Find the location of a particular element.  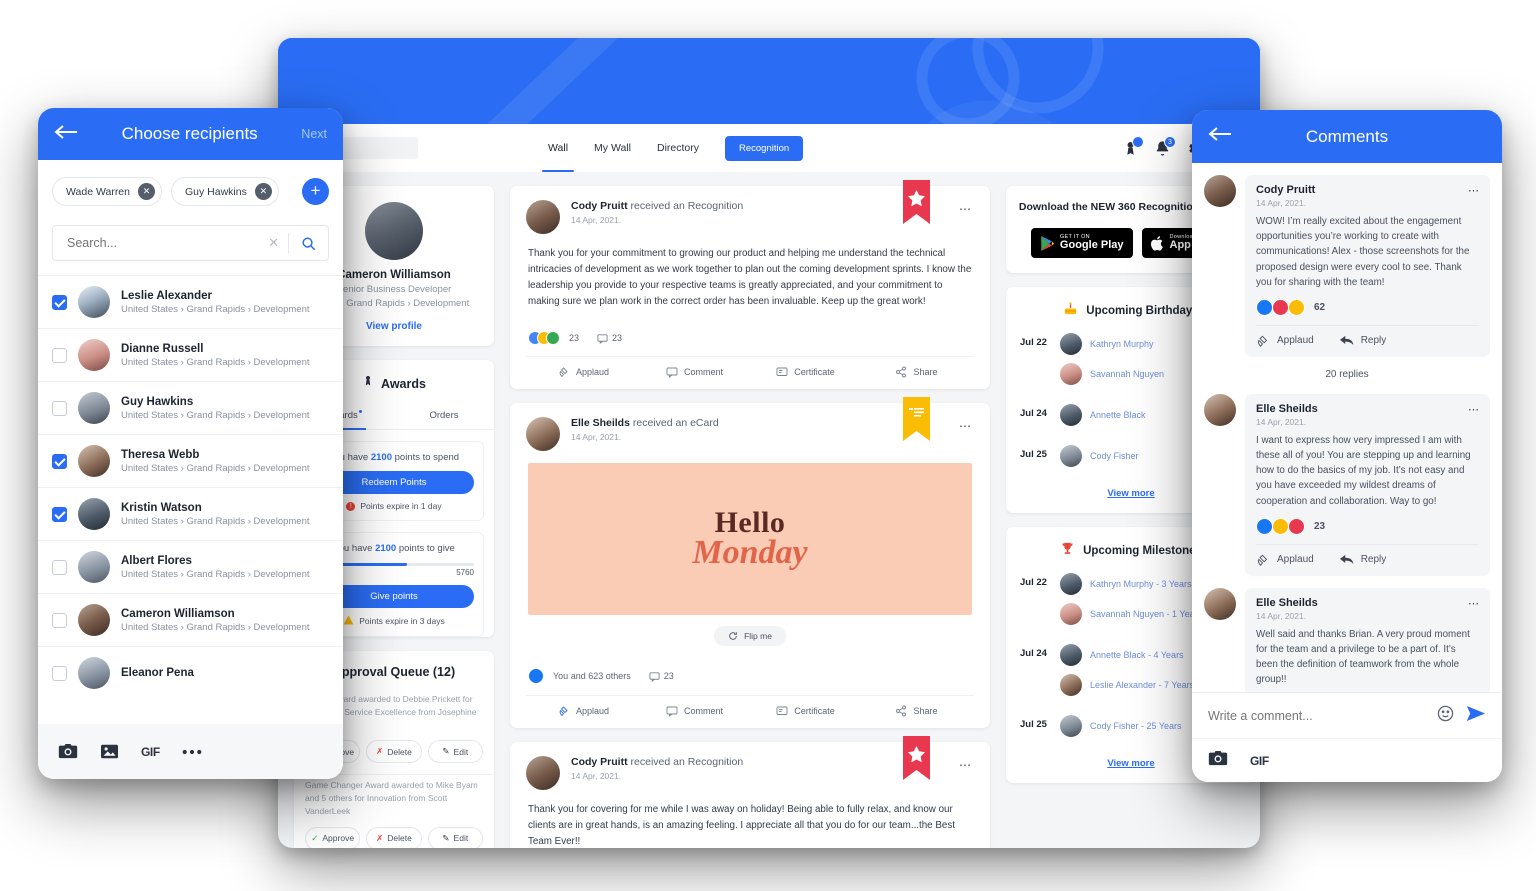

comment-reactions: 23 is located at coordinates (1367, 526).